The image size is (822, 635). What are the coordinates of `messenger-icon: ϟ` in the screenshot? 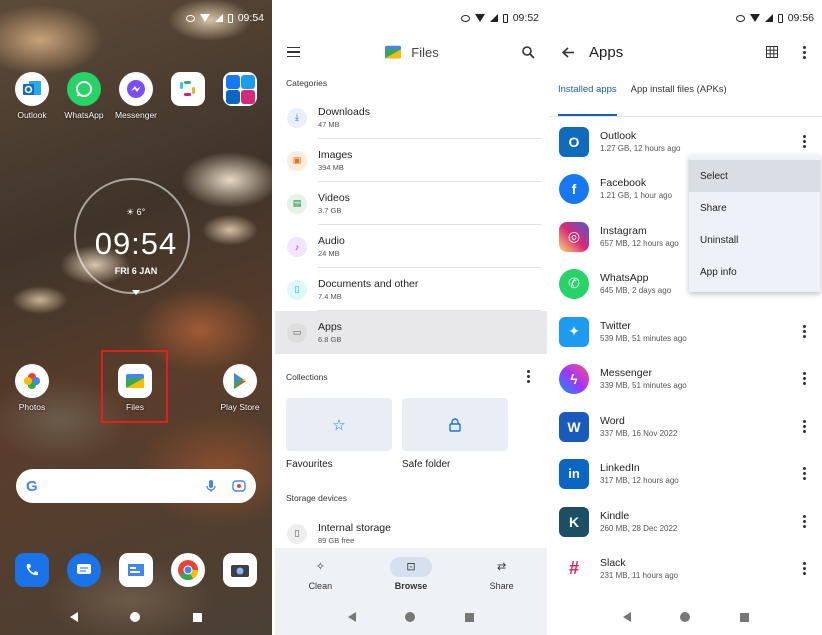 It's located at (574, 378).